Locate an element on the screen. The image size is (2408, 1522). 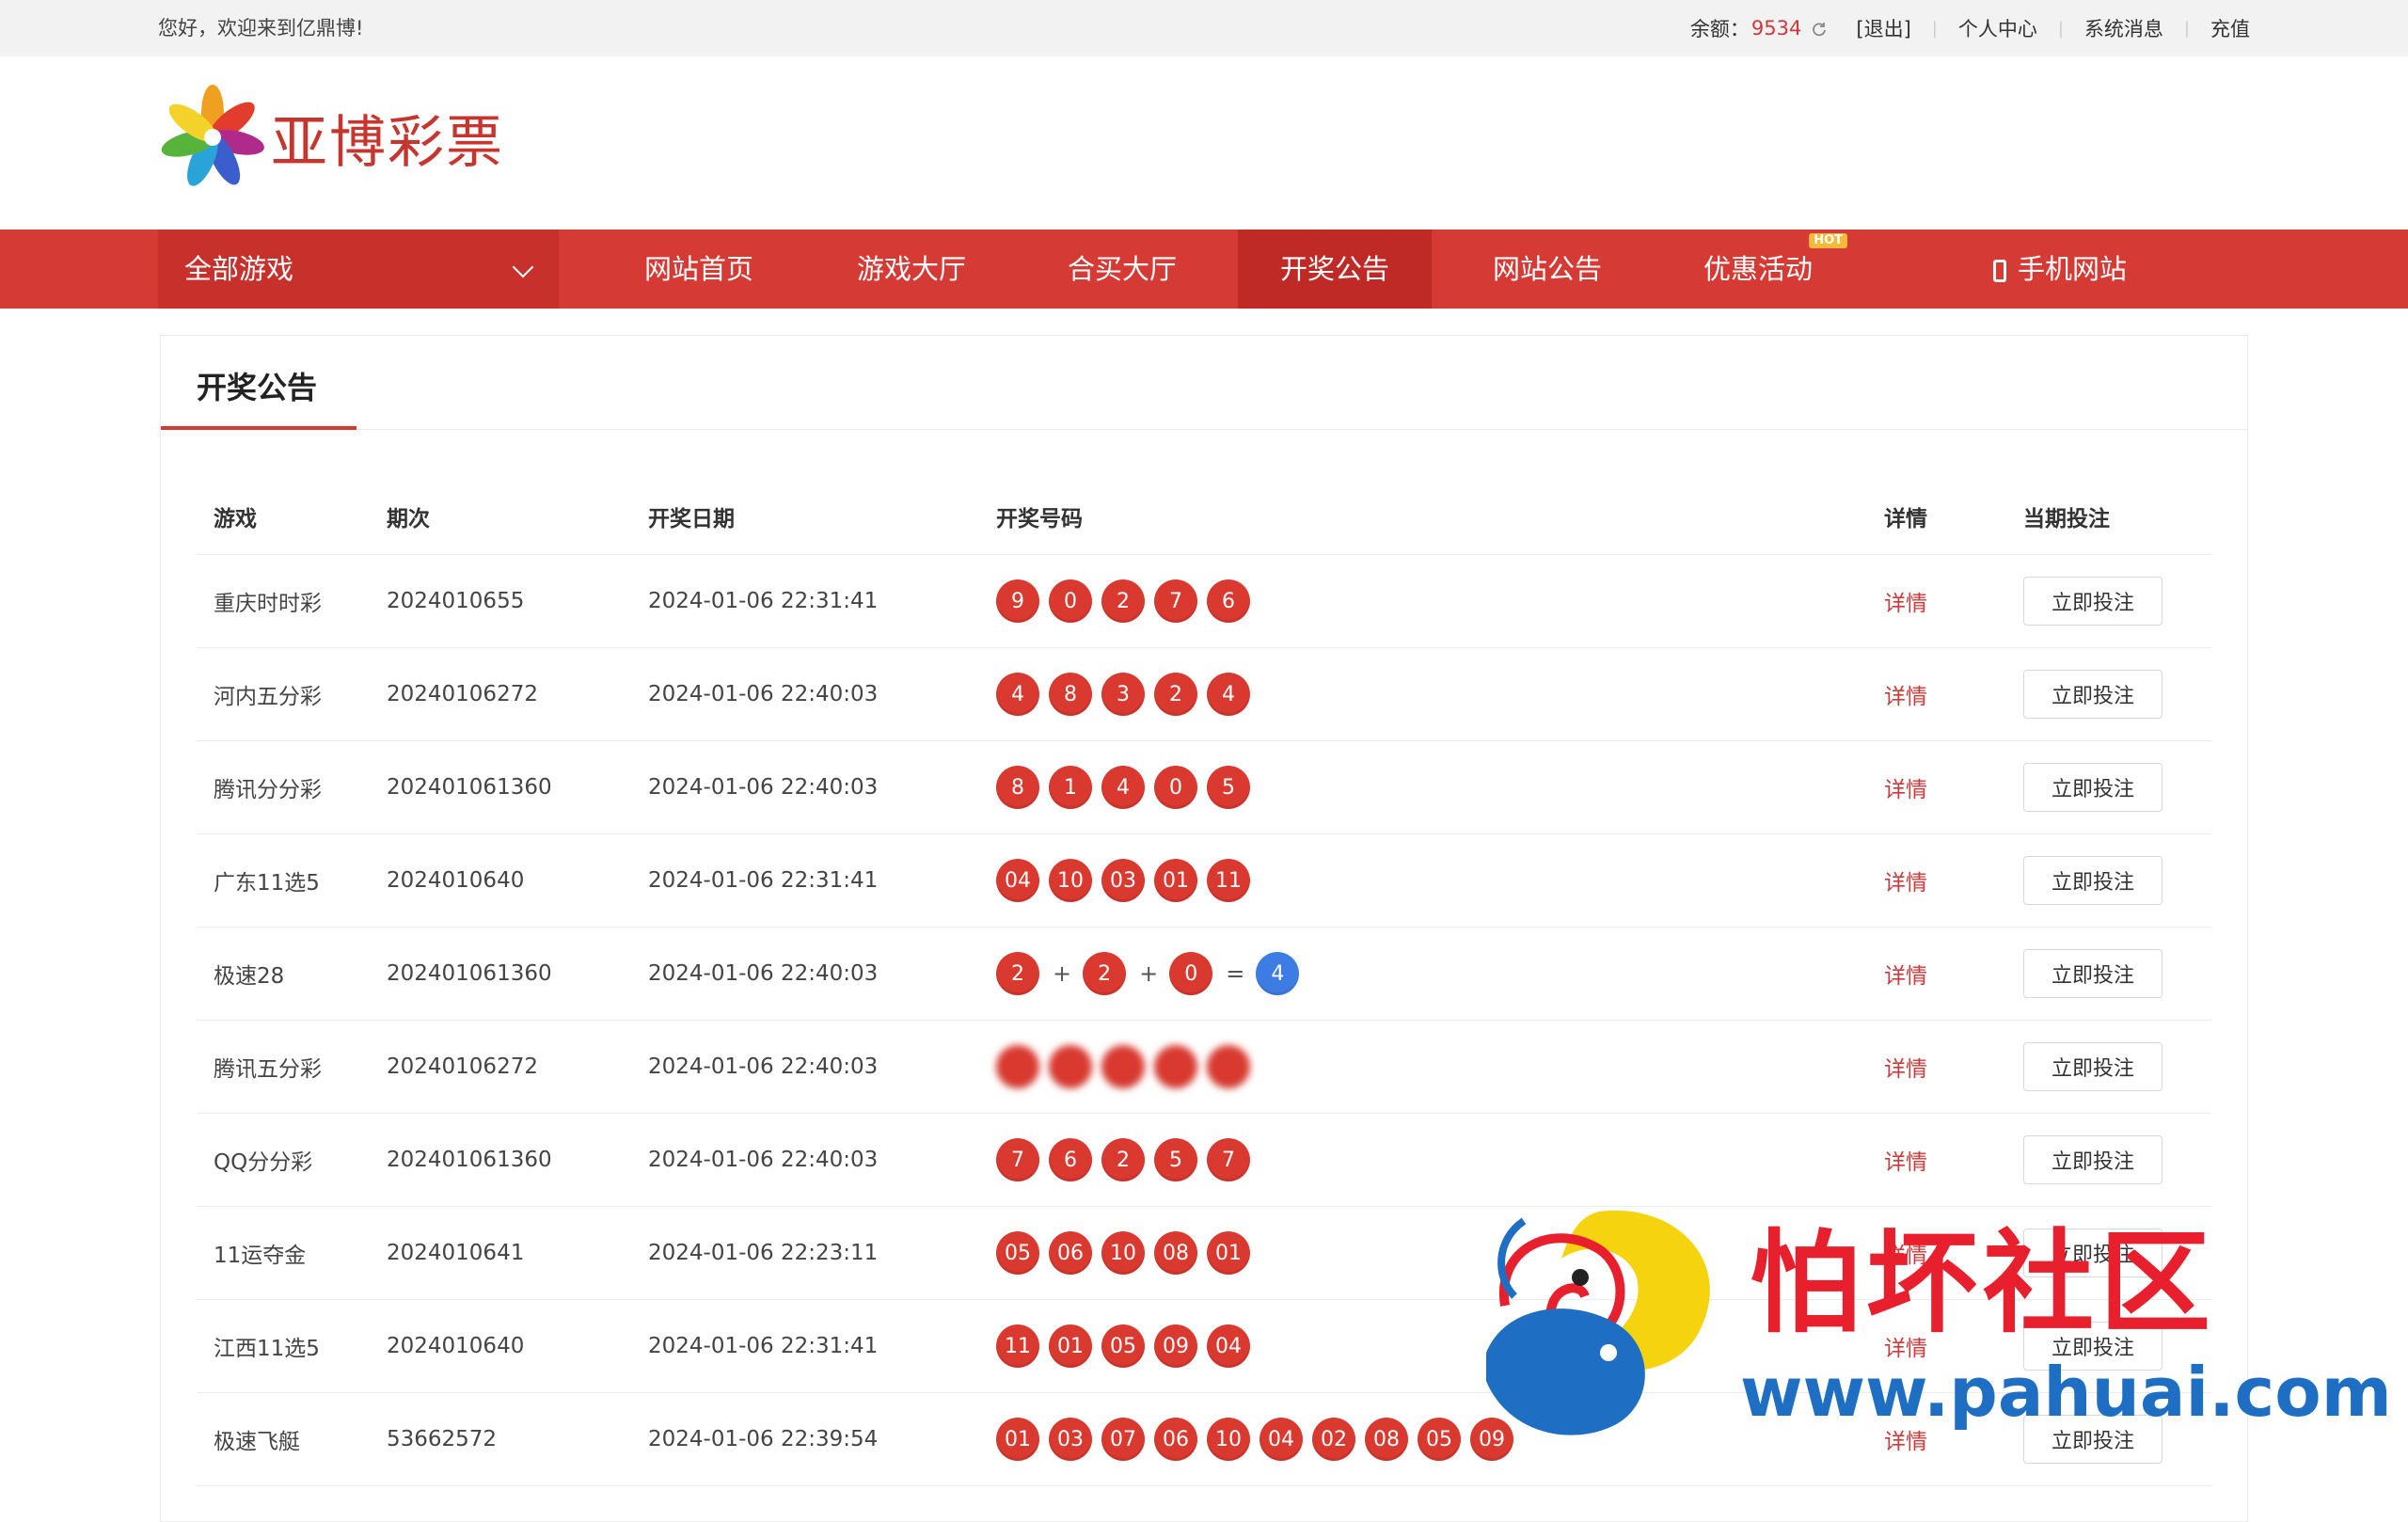
user-center-link: 个人中心 is located at coordinates (1998, 28).